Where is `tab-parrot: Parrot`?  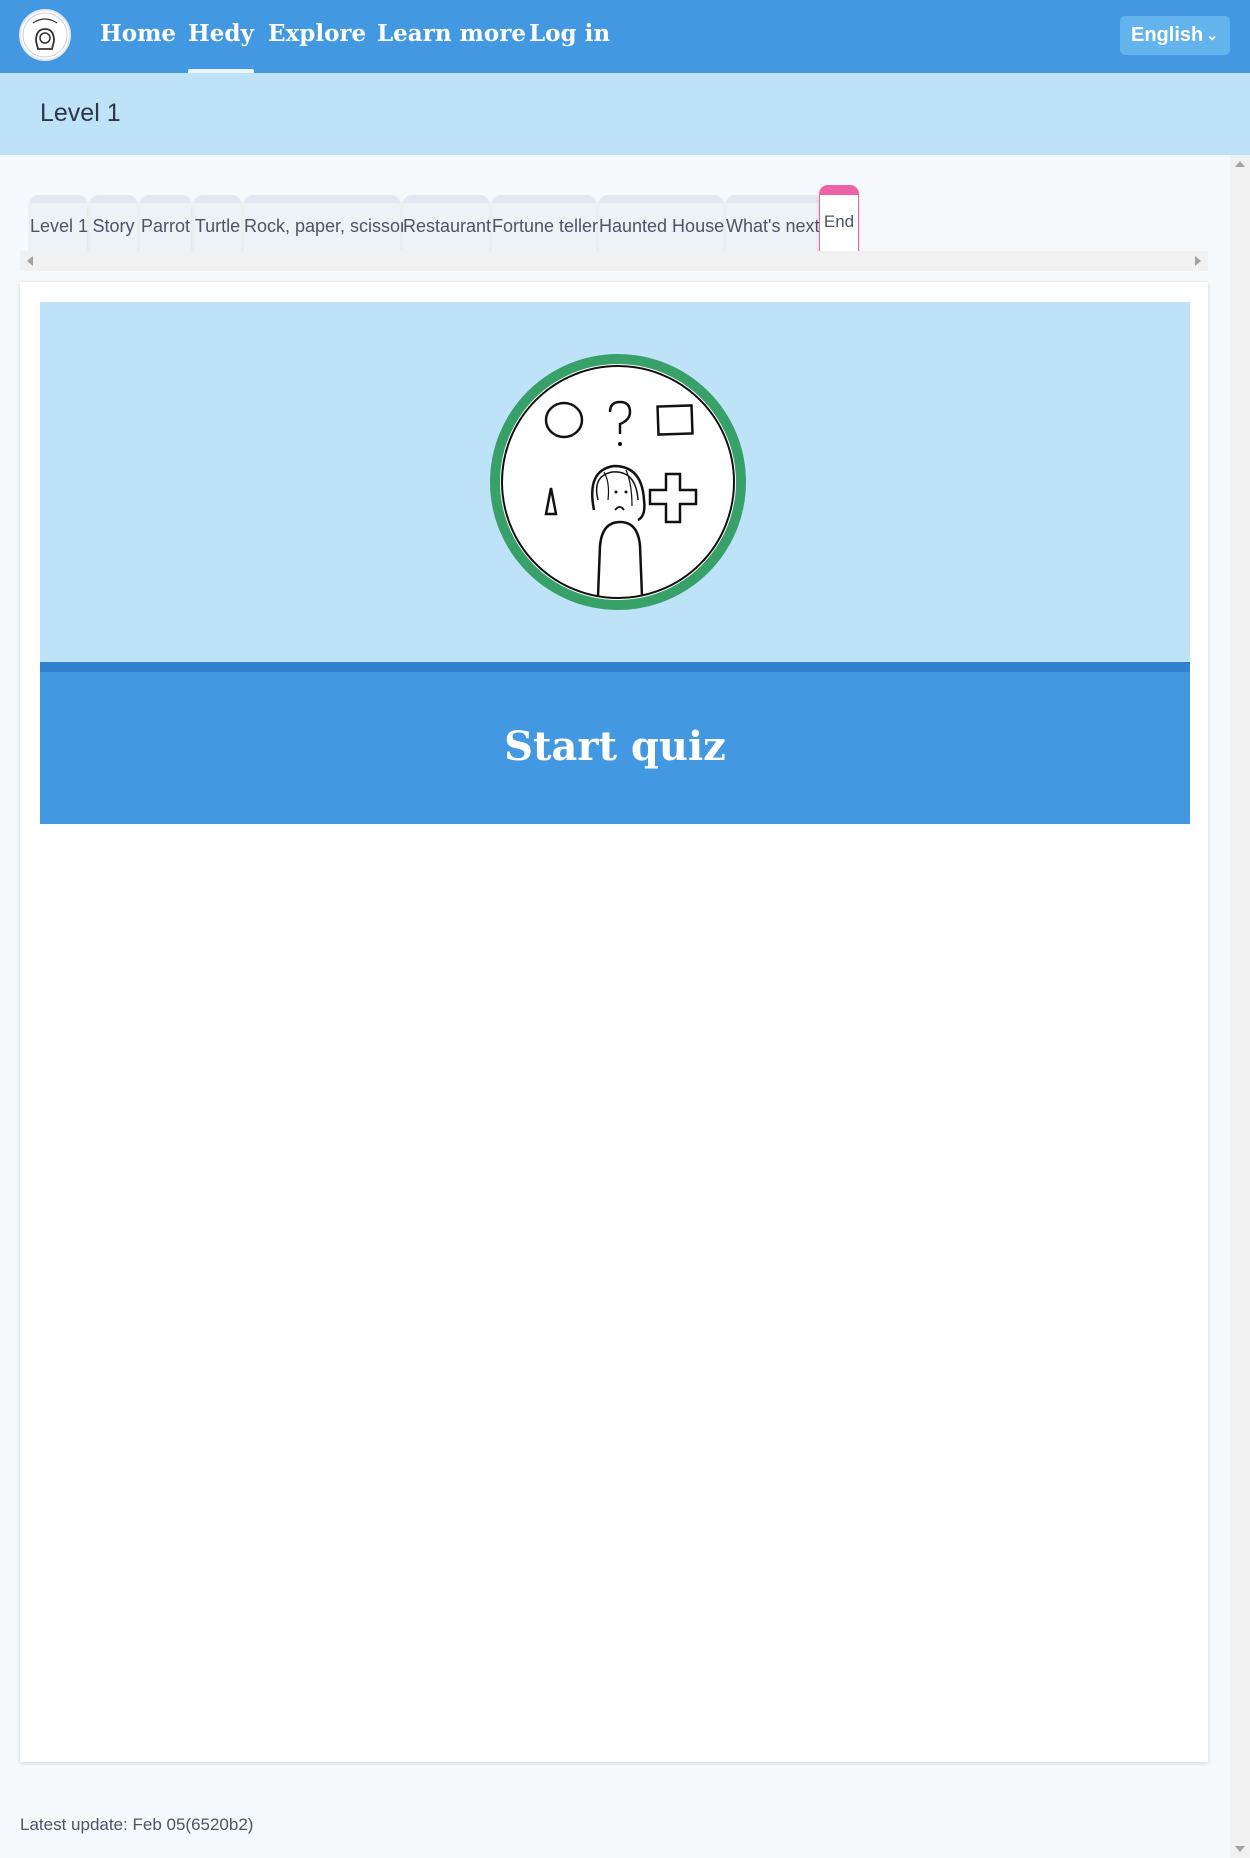
tab-parrot: Parrot is located at coordinates (165, 223).